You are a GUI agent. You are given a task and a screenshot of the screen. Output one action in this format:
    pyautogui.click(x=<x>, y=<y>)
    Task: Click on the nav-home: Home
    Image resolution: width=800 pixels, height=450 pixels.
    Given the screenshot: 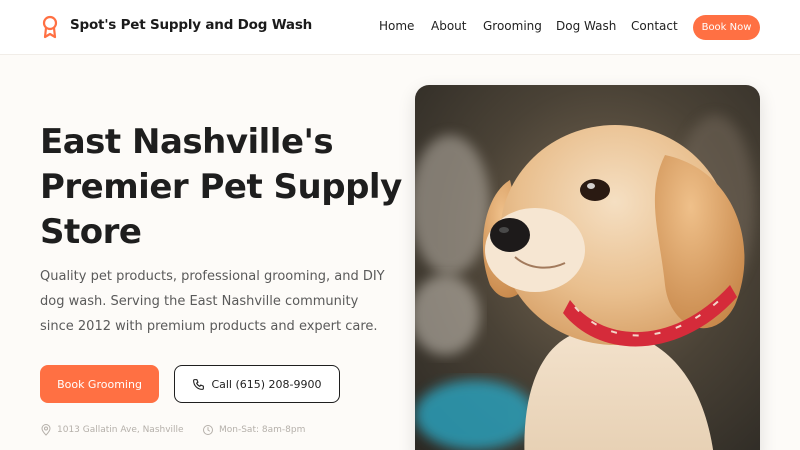 What is the action you would take?
    pyautogui.click(x=396, y=26)
    